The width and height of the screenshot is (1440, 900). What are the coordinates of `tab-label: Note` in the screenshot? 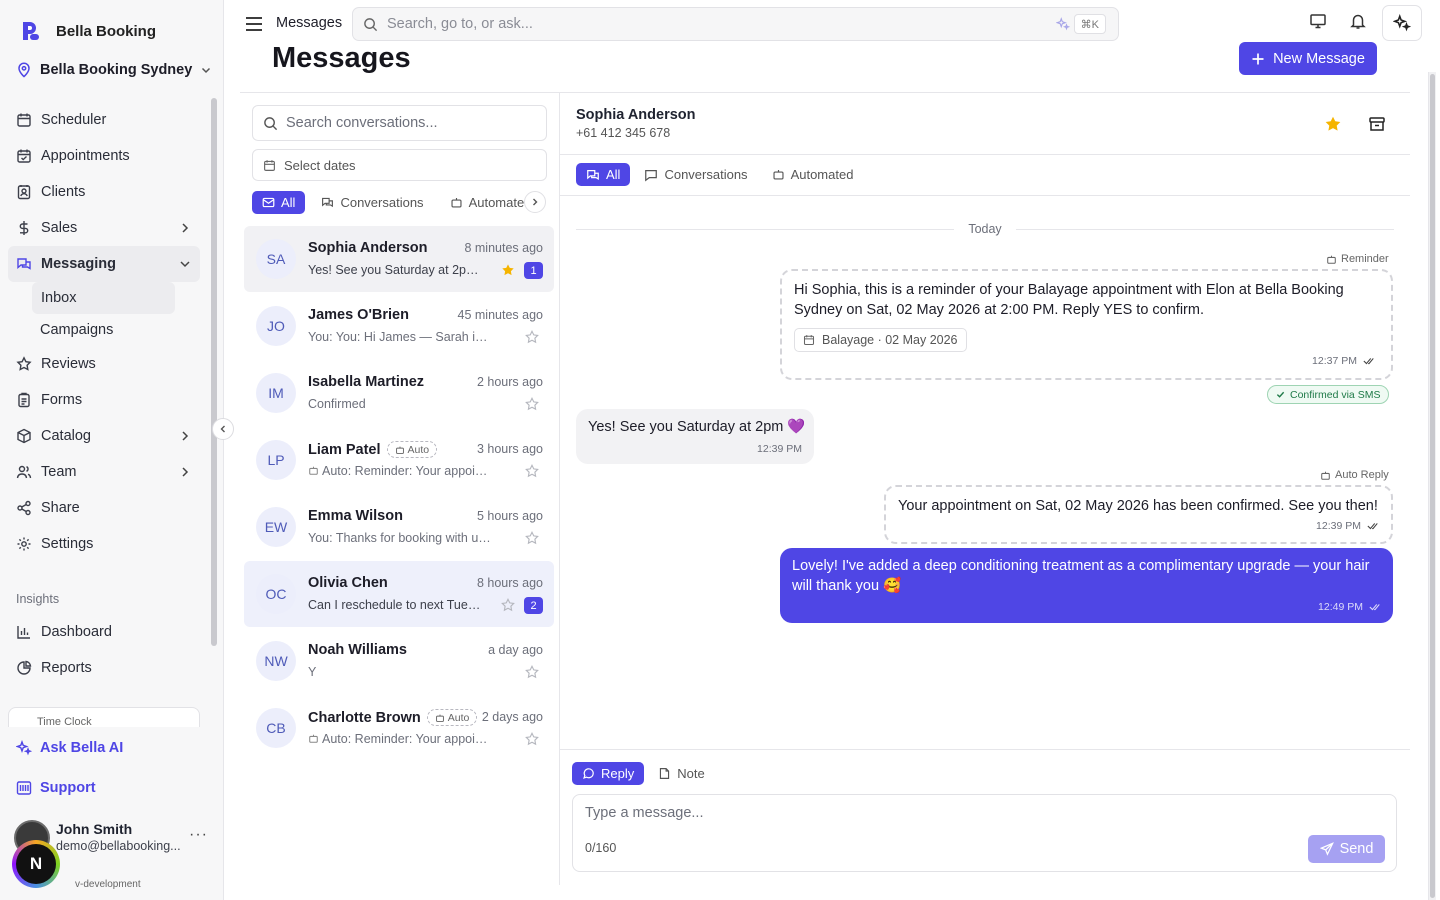 It's located at (691, 773).